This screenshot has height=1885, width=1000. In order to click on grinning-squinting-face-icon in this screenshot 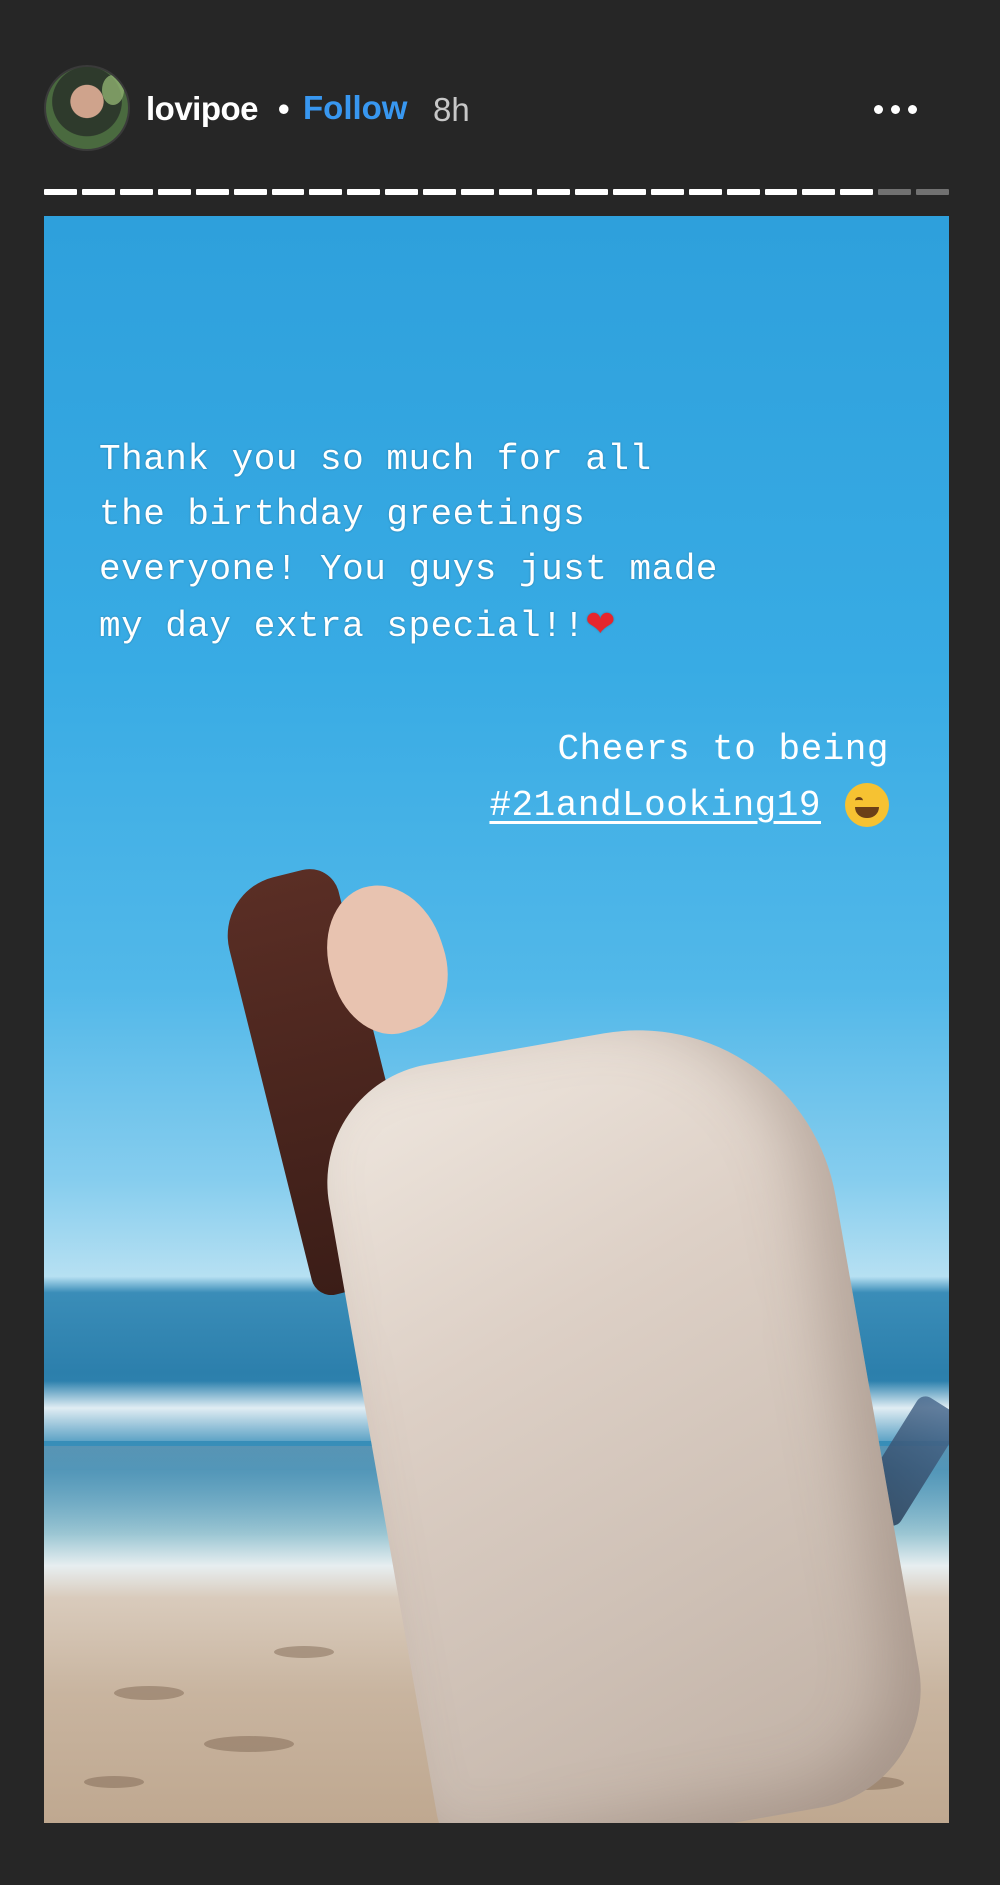, I will do `click(867, 805)`.